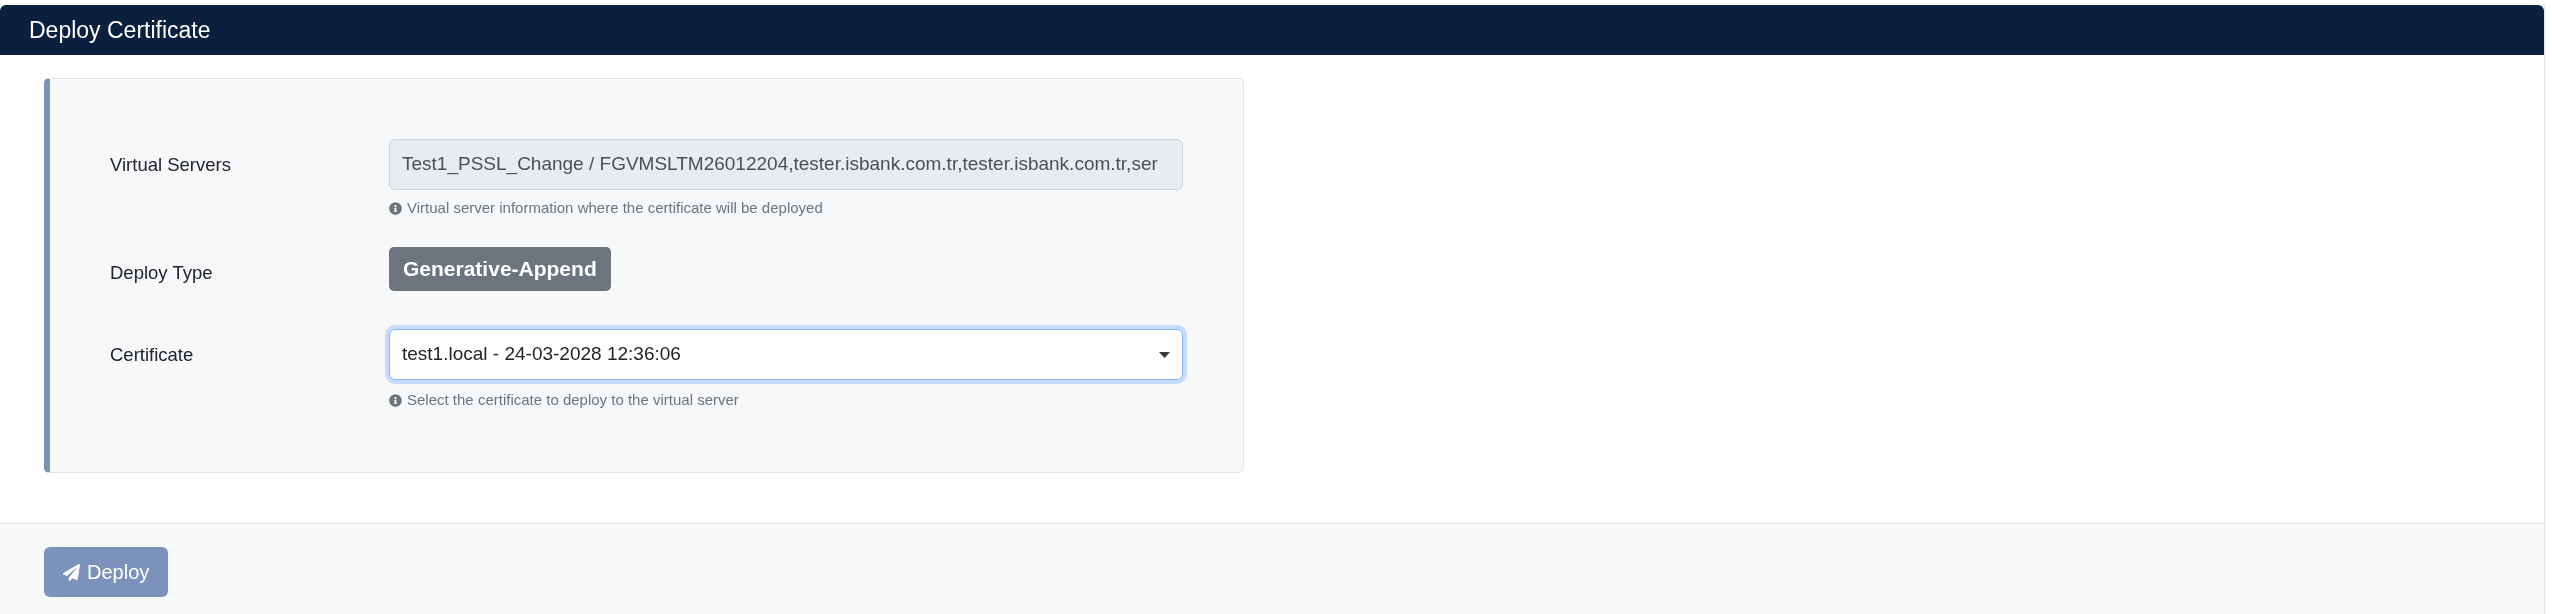 Image resolution: width=2552 pixels, height=614 pixels. What do you see at coordinates (786, 164) in the screenshot?
I see `virtual-servers-field: Test1_PSSL_Change / FGVMSLTM26012204,tester.isbank.com.tr,tester.isbank.com.tr,ser` at bounding box center [786, 164].